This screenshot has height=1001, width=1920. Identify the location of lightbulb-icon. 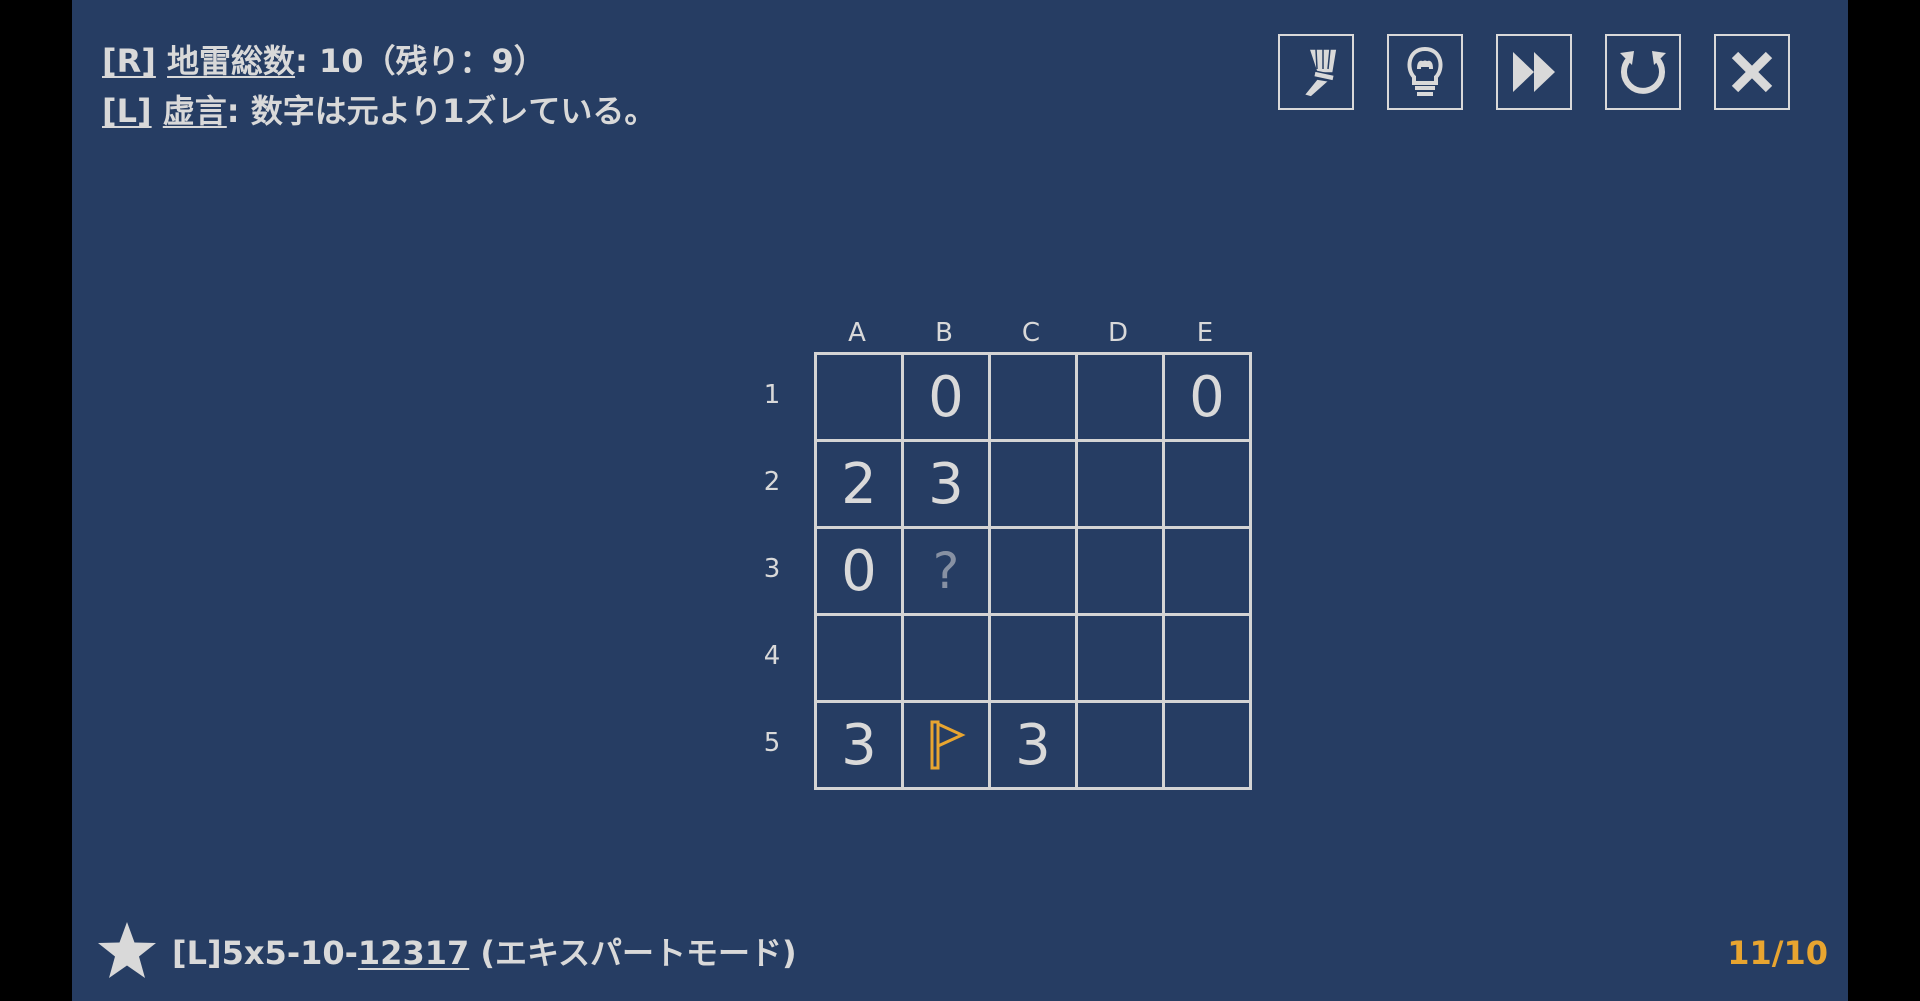
(1425, 71).